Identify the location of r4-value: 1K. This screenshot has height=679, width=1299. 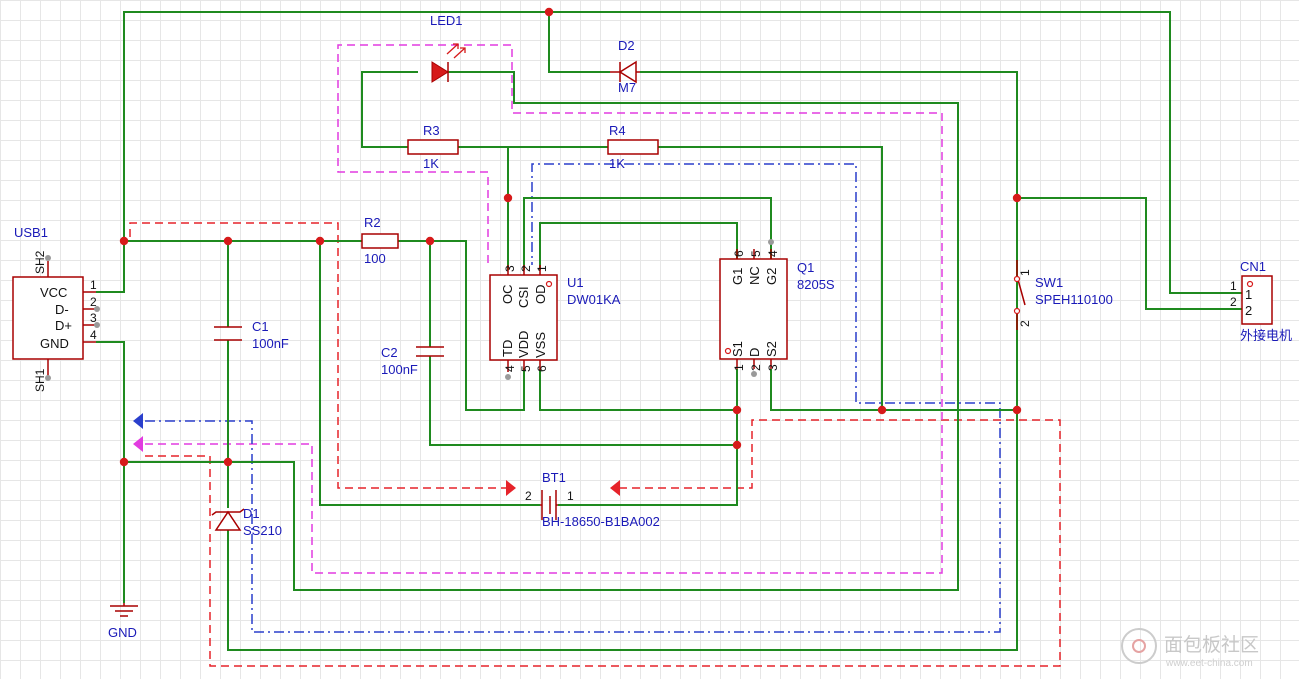
(617, 163).